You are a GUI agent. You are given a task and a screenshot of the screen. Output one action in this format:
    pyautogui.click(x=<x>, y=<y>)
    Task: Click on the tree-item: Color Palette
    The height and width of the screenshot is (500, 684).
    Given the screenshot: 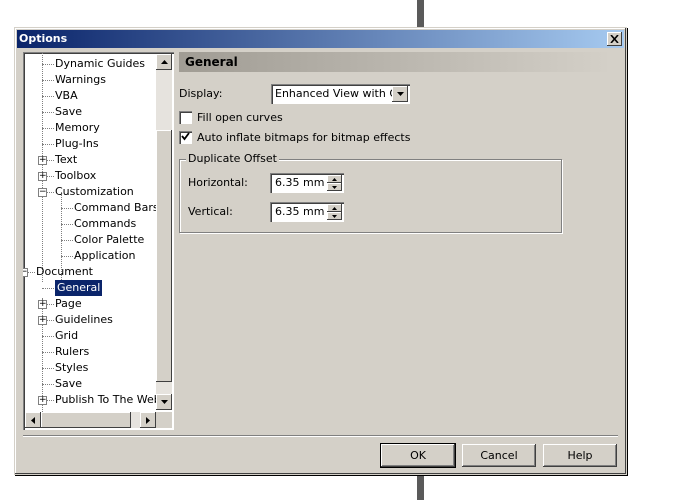 What is the action you would take?
    pyautogui.click(x=109, y=240)
    